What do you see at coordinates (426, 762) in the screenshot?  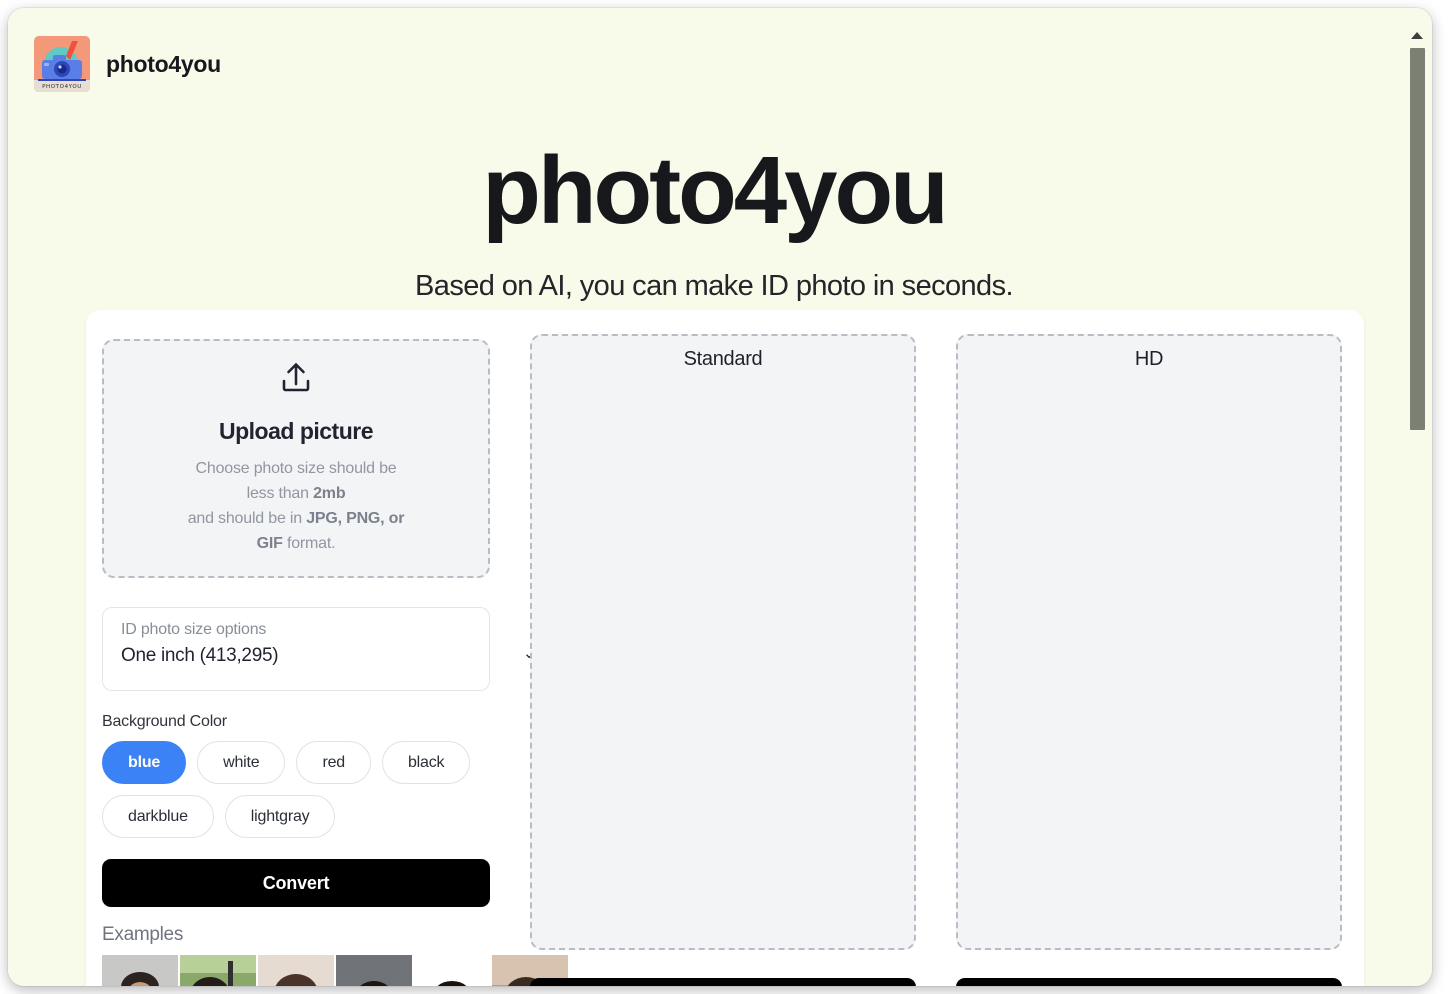 I see `bg-color-chip-black: black` at bounding box center [426, 762].